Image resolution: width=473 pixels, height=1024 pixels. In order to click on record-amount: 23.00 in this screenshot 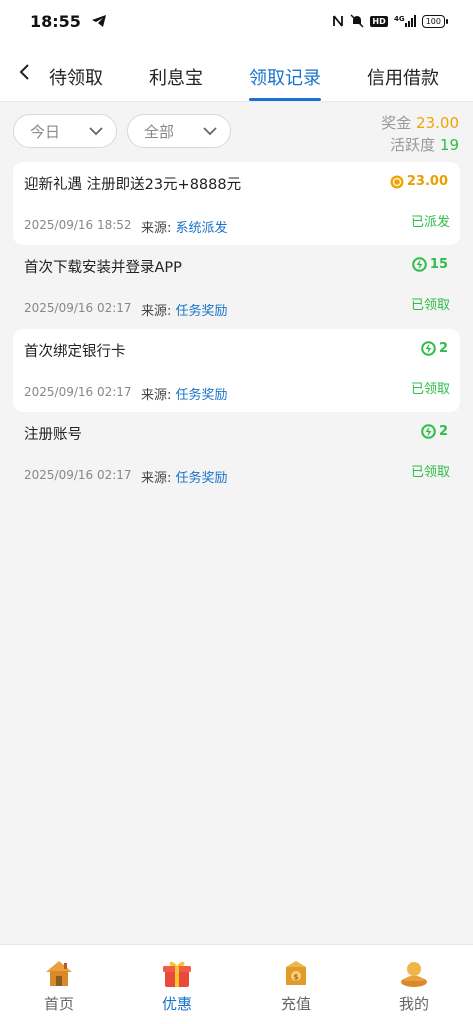, I will do `click(419, 181)`.